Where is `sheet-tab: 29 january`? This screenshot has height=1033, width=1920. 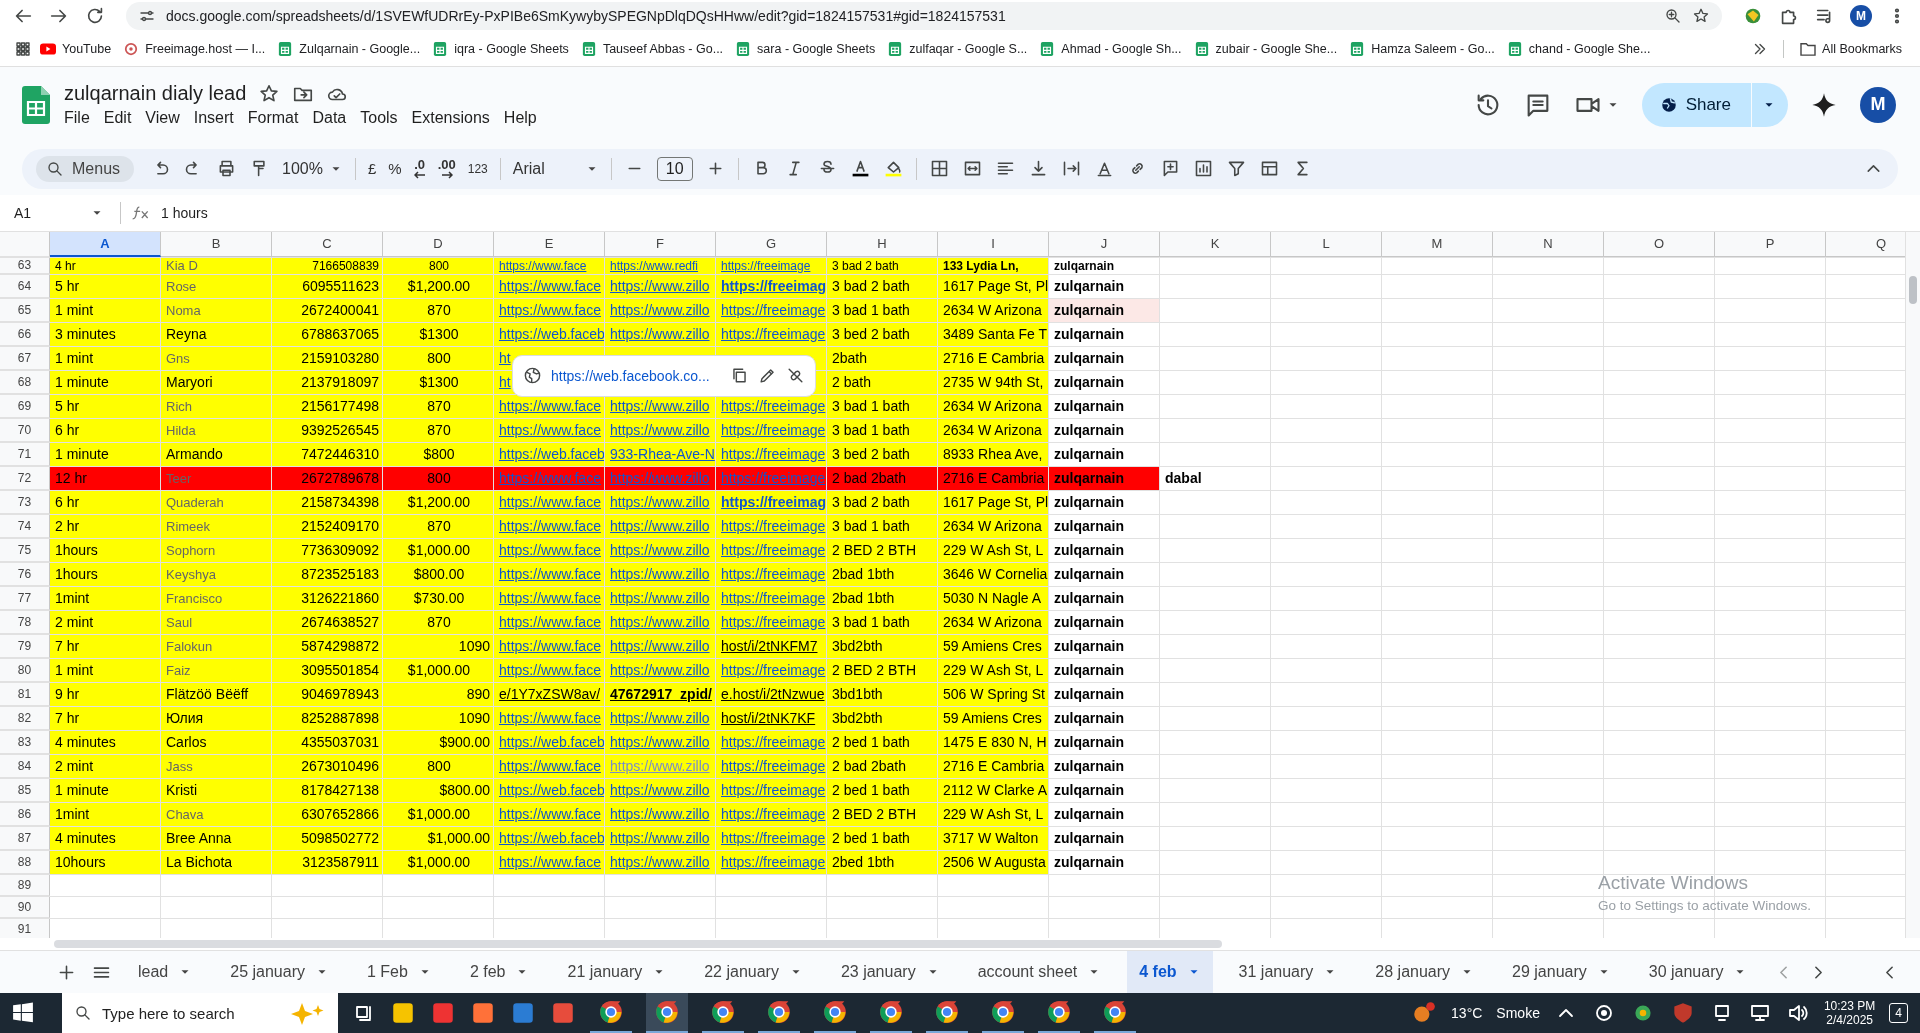 sheet-tab: 29 january is located at coordinates (1561, 972).